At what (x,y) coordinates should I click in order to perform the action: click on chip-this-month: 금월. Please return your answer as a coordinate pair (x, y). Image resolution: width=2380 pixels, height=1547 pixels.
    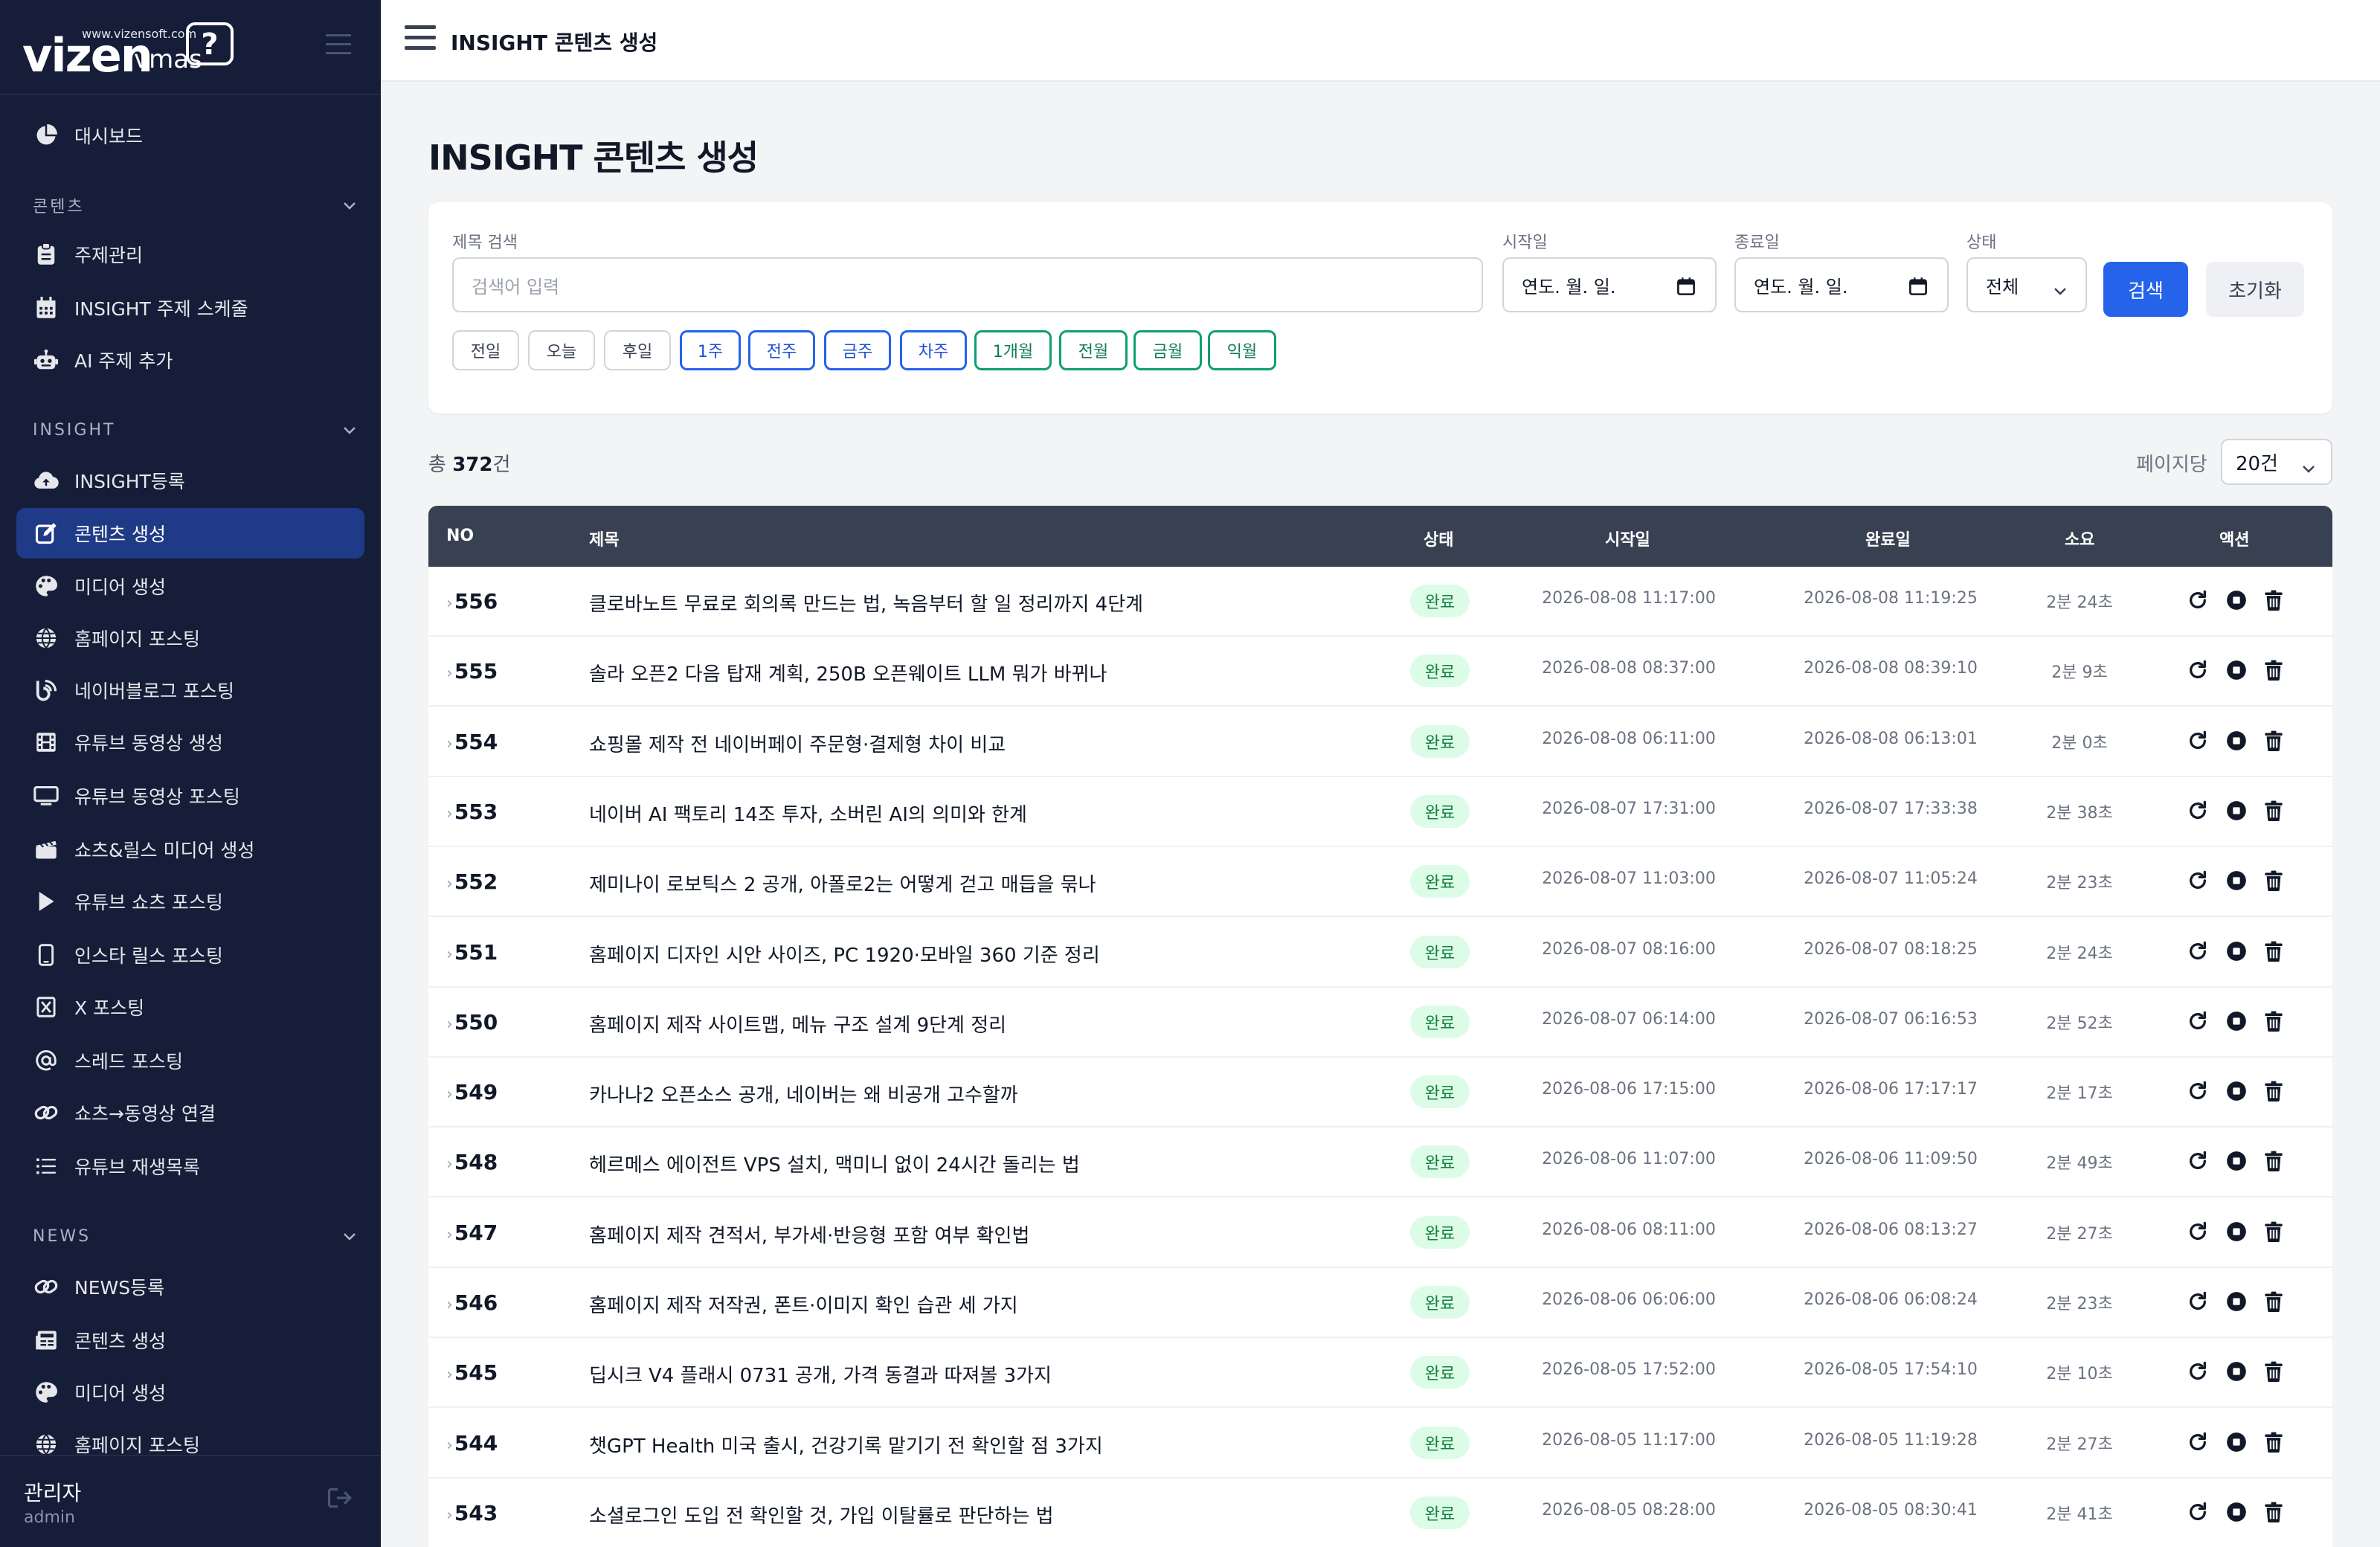
    Looking at the image, I should click on (1168, 350).